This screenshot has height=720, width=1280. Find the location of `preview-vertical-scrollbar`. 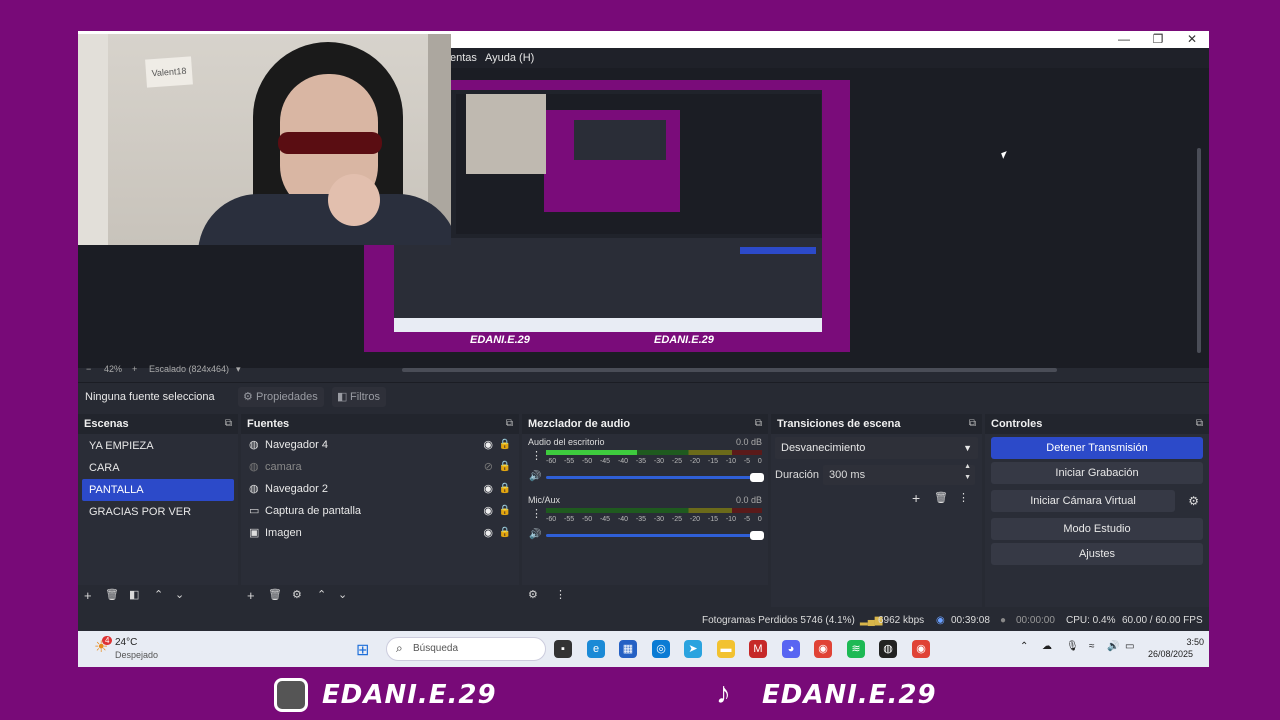

preview-vertical-scrollbar is located at coordinates (1199, 250).